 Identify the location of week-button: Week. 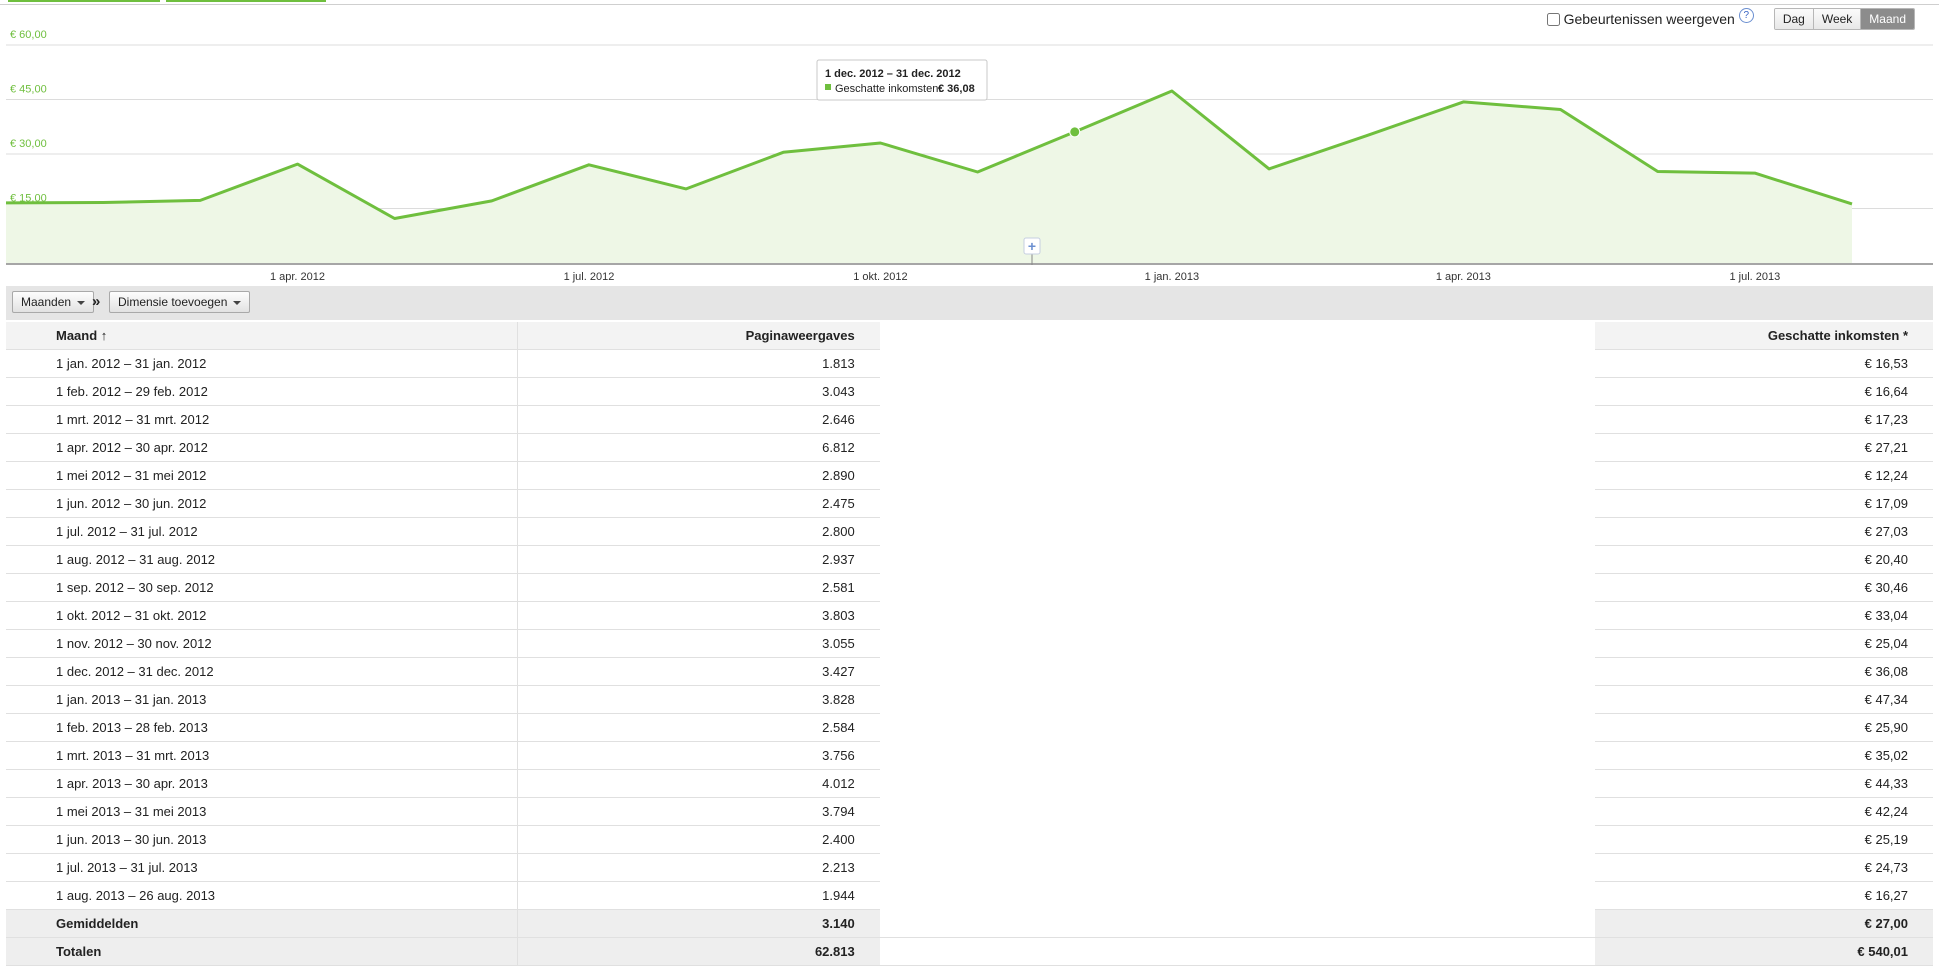
(1837, 19).